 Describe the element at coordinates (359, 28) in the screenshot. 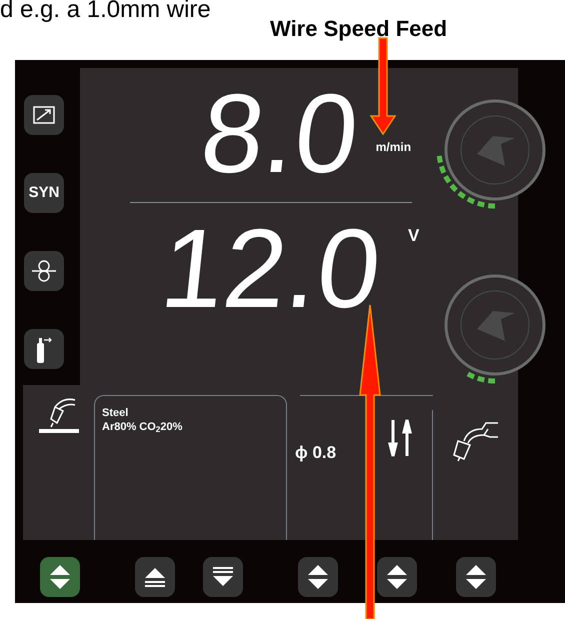

I see `annotation-label: Wire Speed Feed` at that location.